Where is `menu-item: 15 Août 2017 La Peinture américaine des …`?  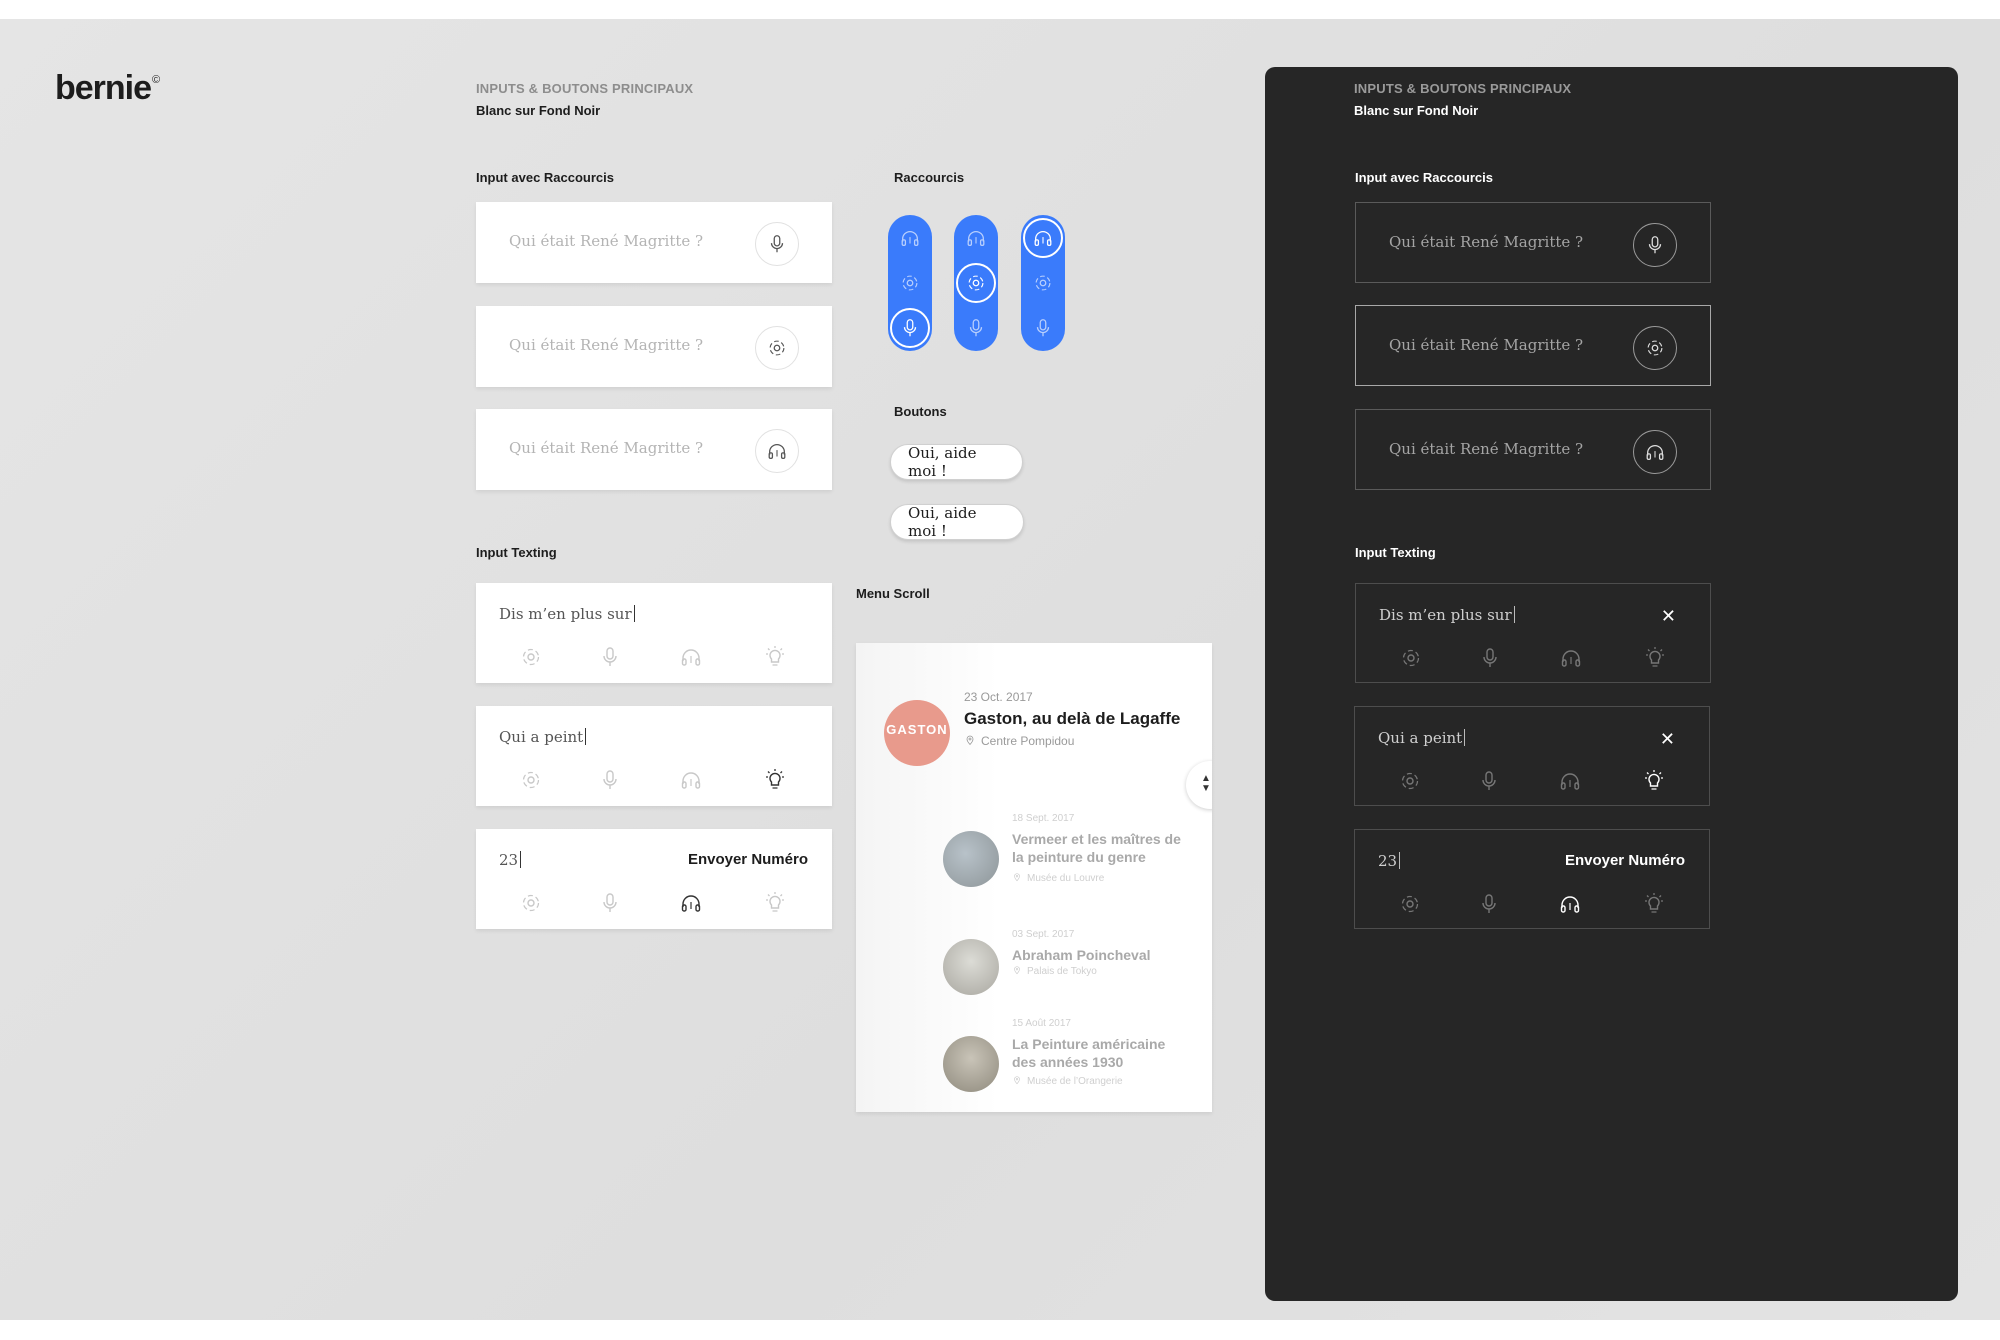
menu-item: 15 Août 2017 La Peinture américaine des … is located at coordinates (1102, 1052).